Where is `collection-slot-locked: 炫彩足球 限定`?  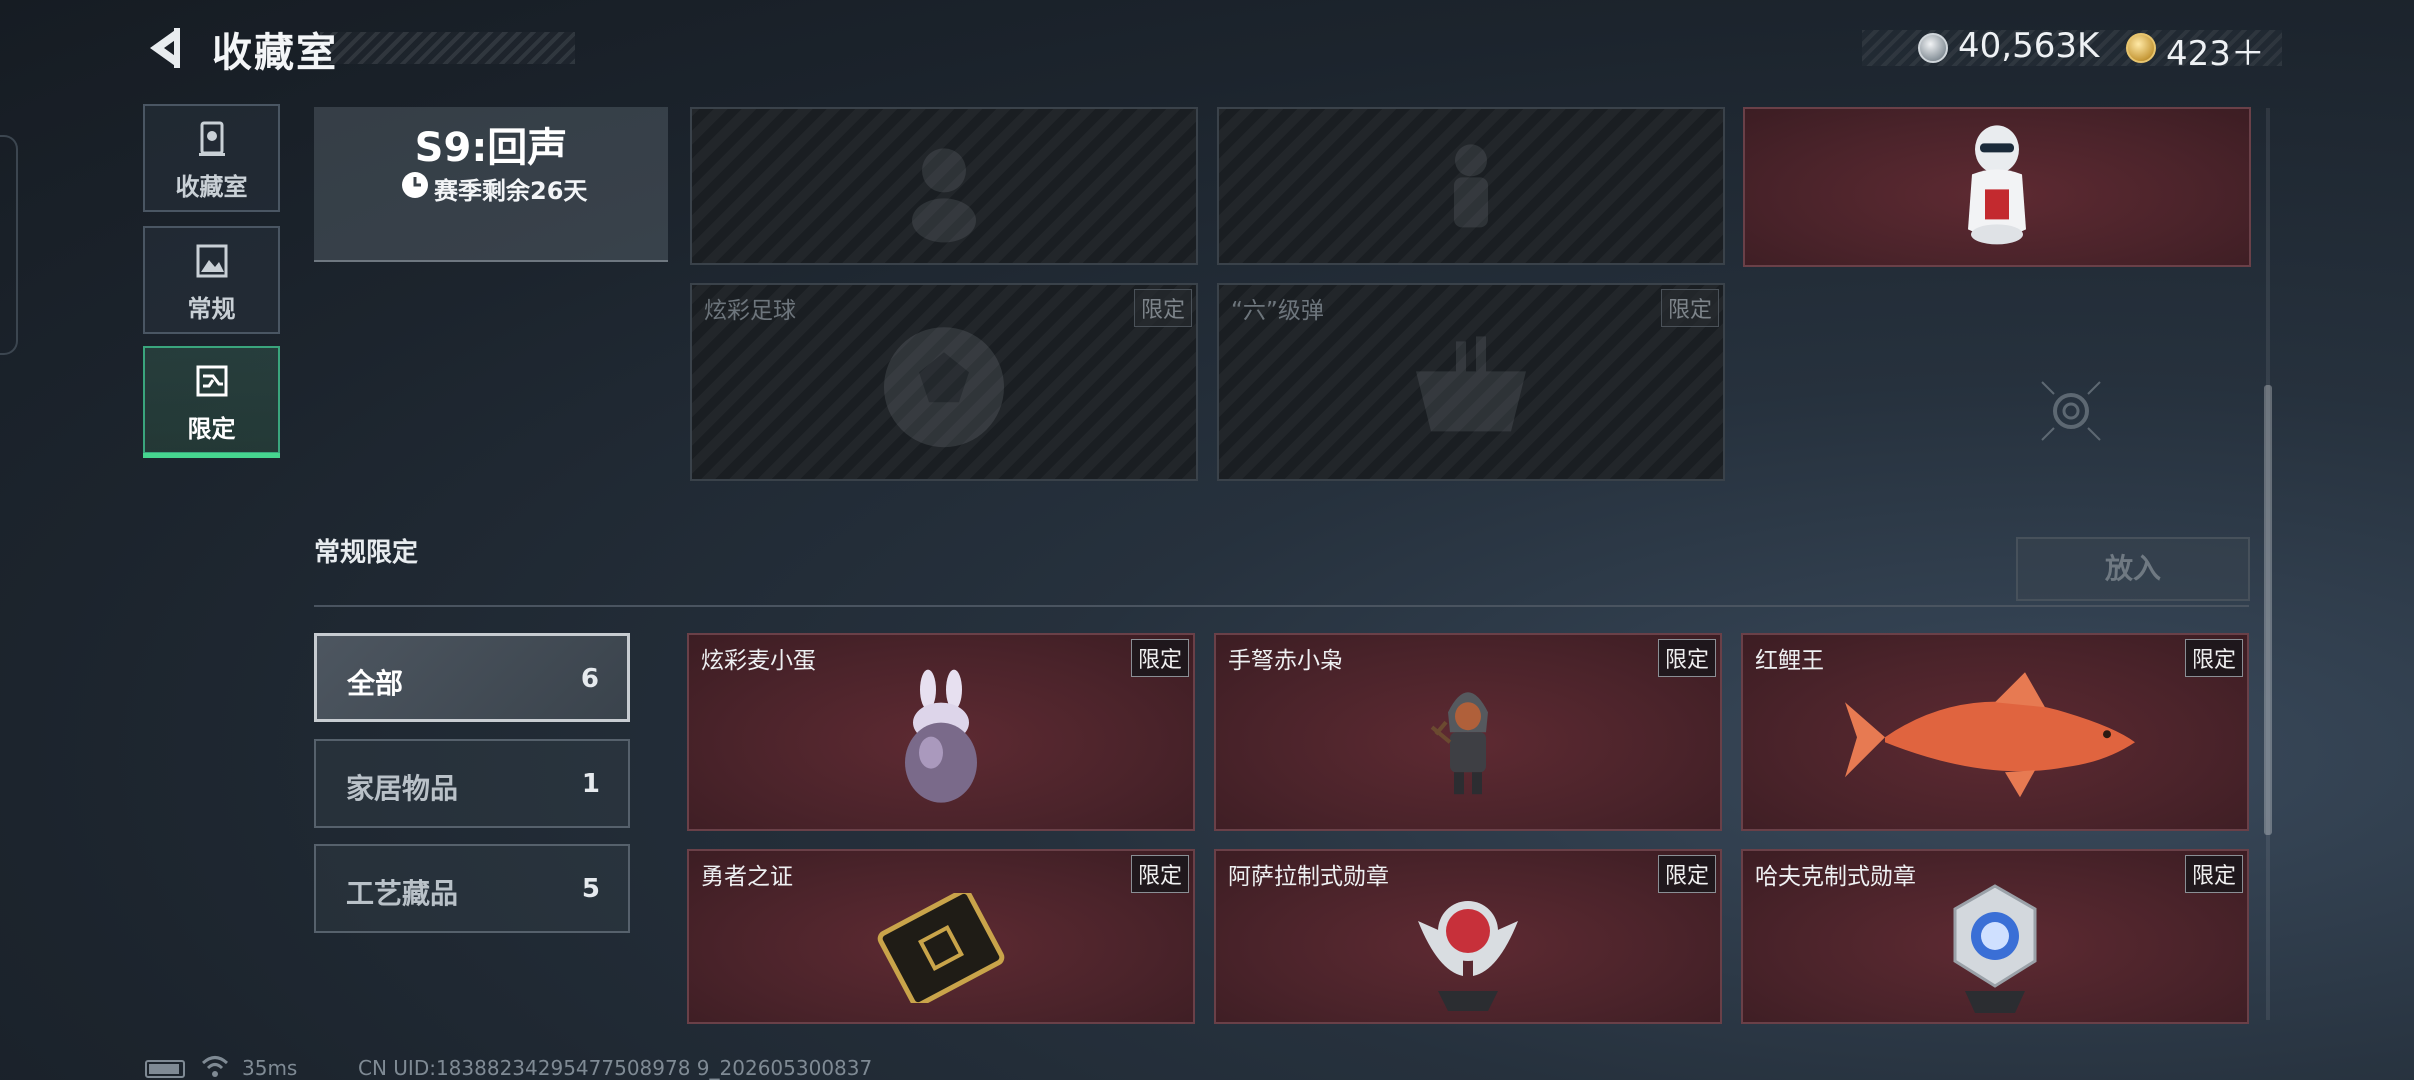 collection-slot-locked: 炫彩足球 限定 is located at coordinates (944, 382).